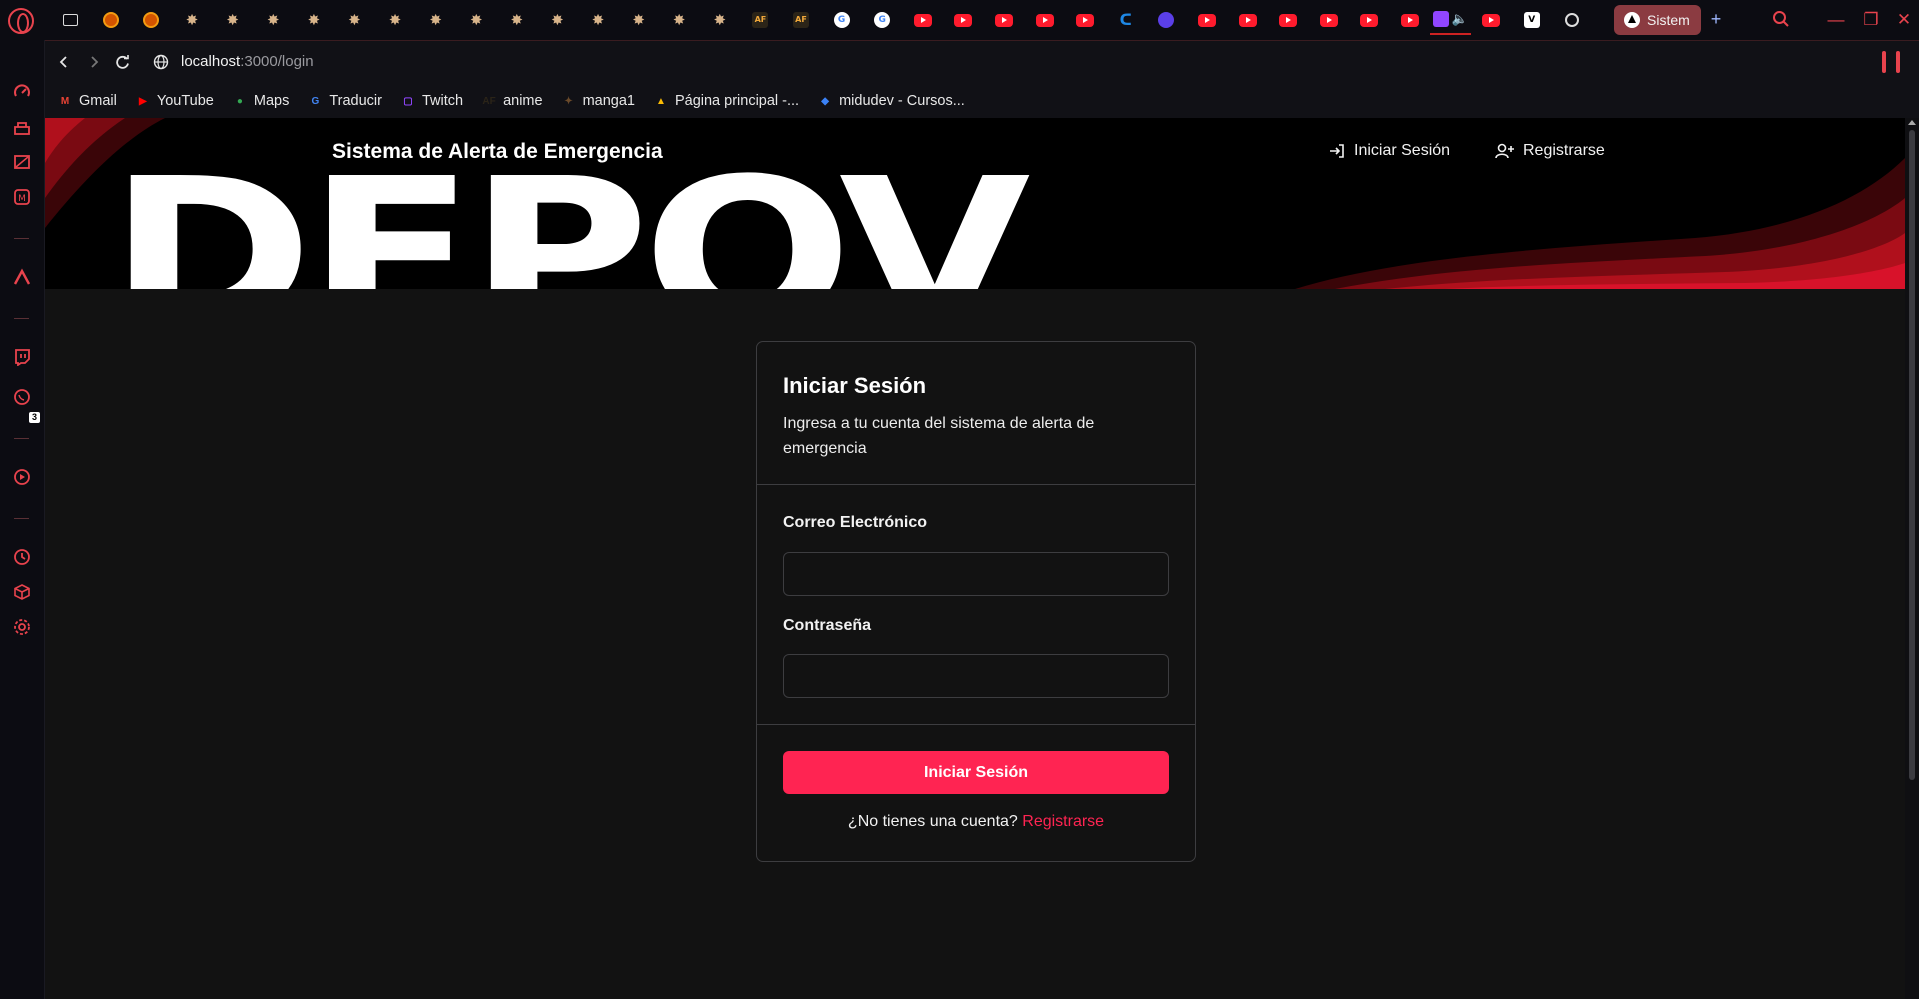 The height and width of the screenshot is (999, 1919). I want to click on register-link: Registrarse, so click(1063, 821).